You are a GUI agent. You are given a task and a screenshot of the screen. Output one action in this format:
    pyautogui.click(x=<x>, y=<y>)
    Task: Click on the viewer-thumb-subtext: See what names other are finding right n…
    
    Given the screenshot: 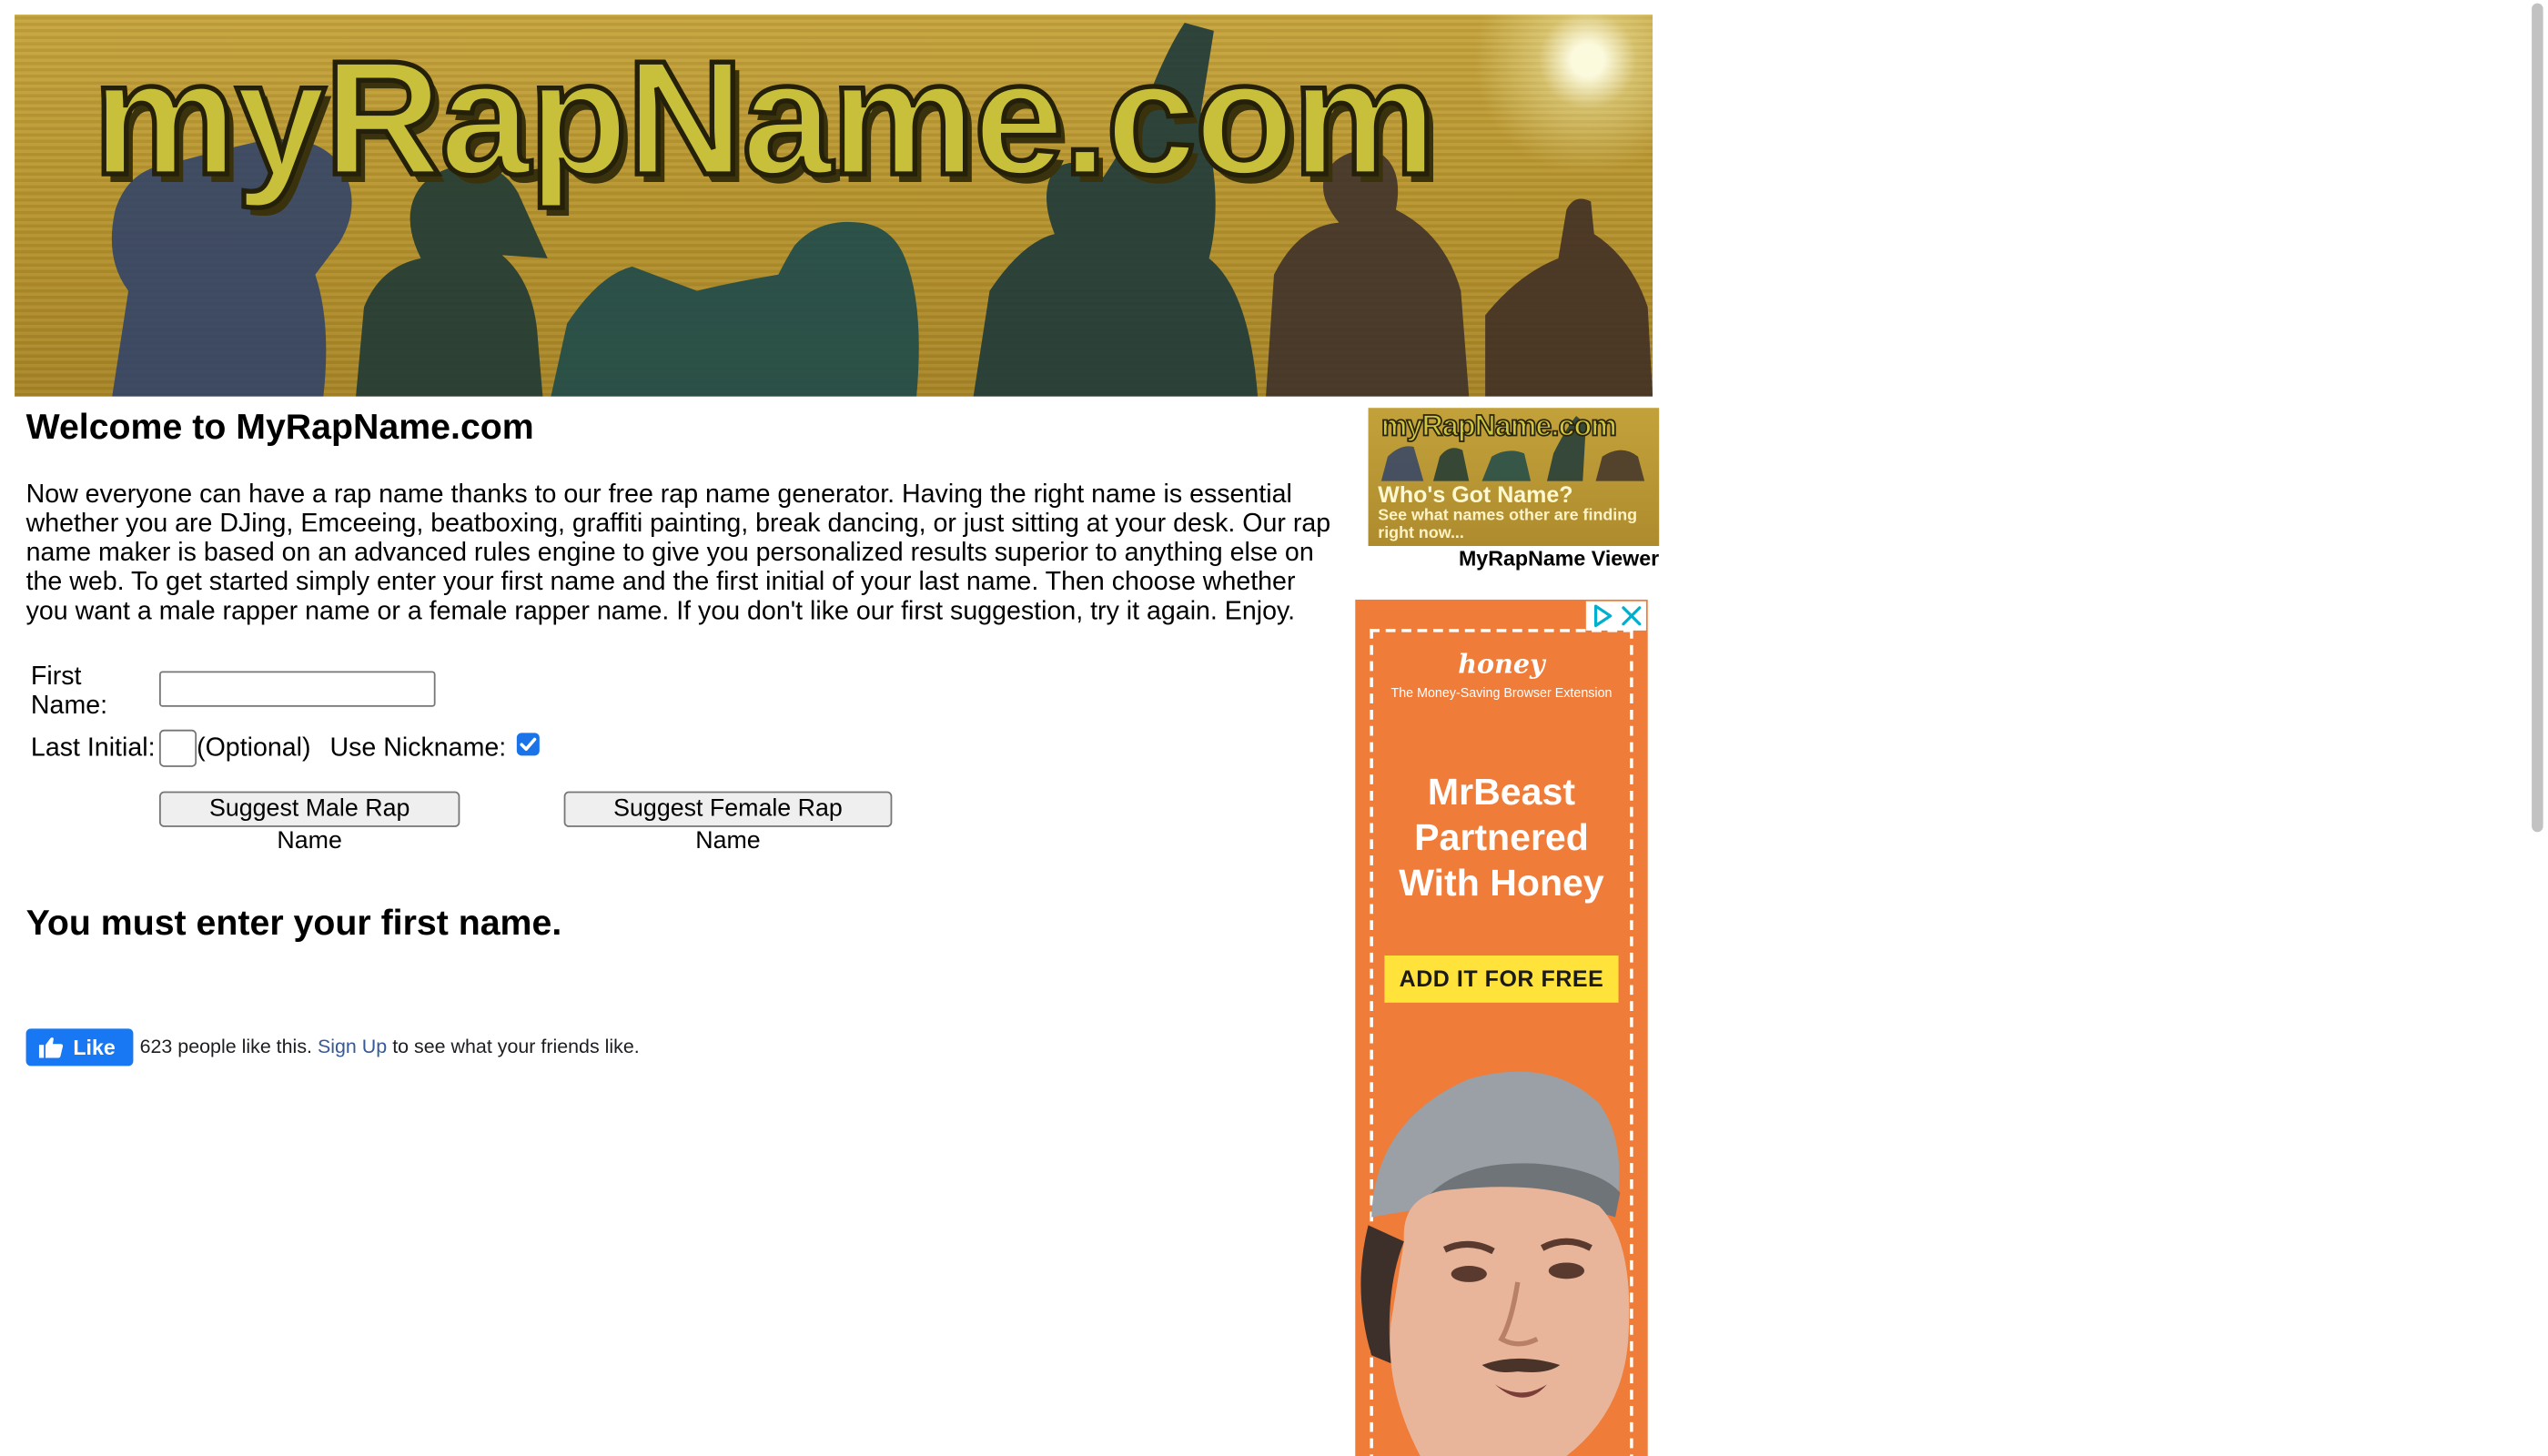 What is the action you would take?
    pyautogui.click(x=1508, y=525)
    